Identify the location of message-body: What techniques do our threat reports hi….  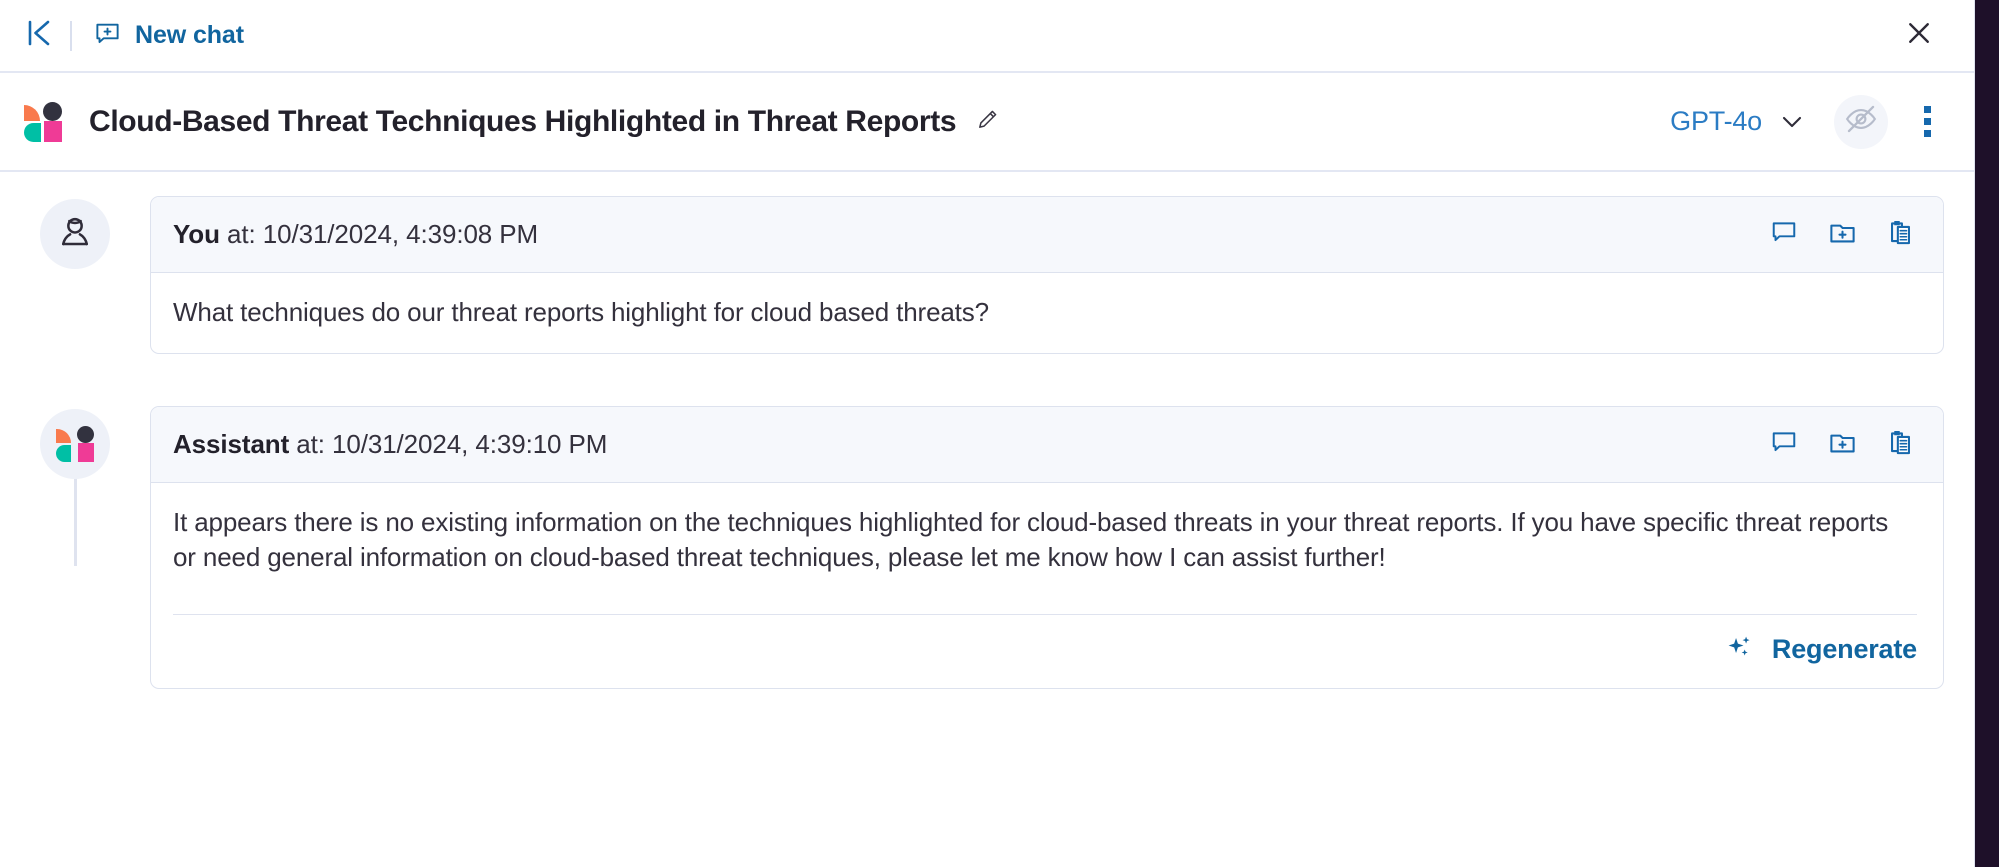
(581, 312).